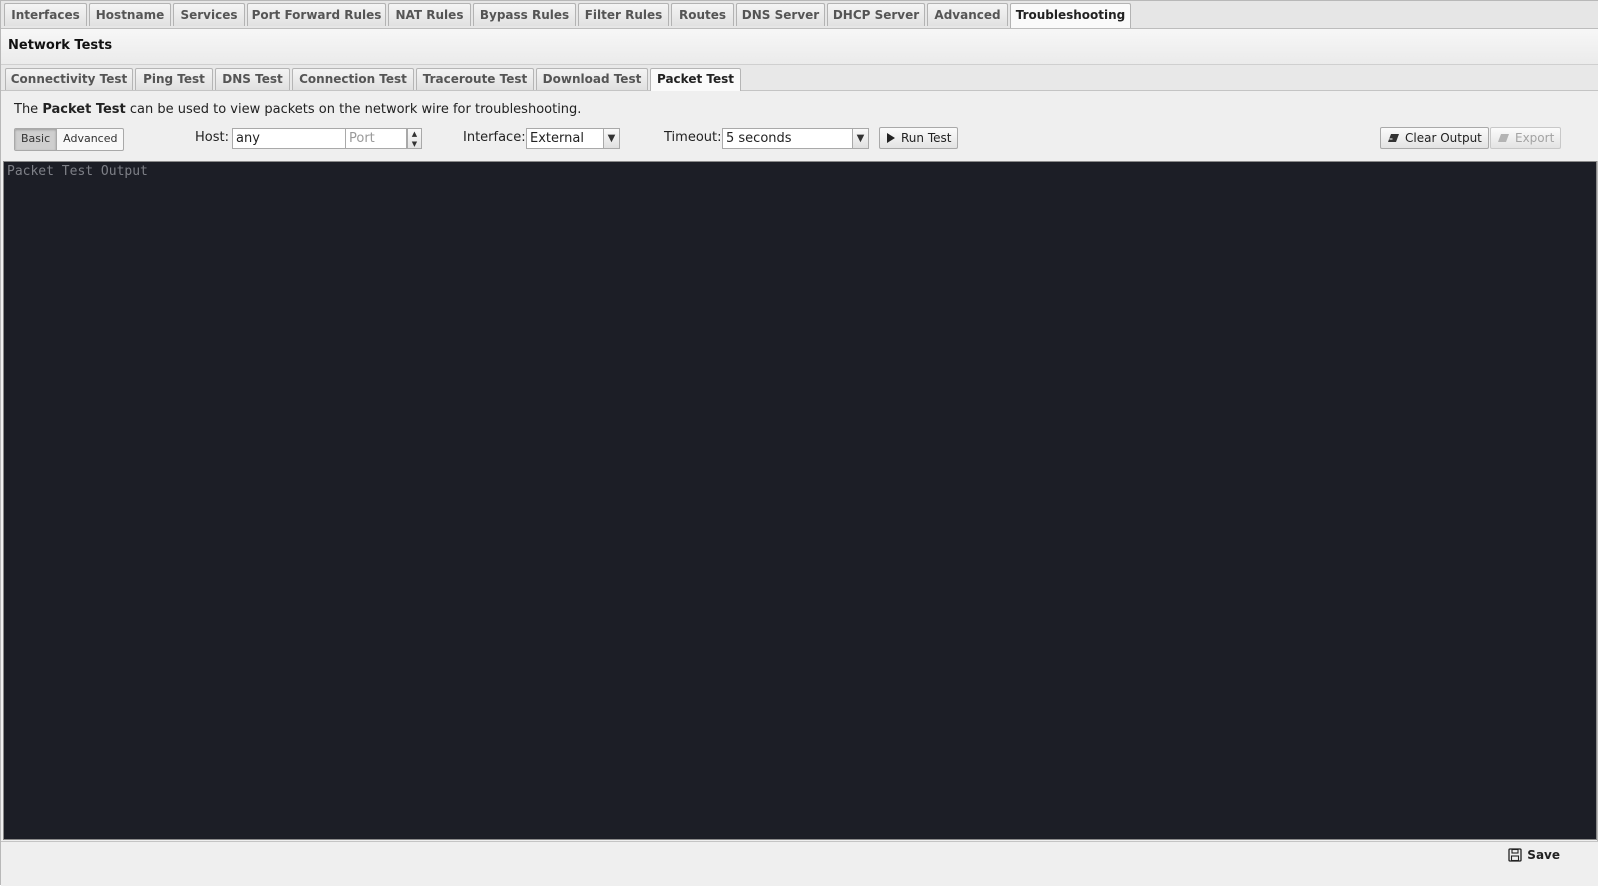 This screenshot has width=1599, height=886. Describe the element at coordinates (429, 14) in the screenshot. I see `tab-nat-rules: NAT Rules` at that location.